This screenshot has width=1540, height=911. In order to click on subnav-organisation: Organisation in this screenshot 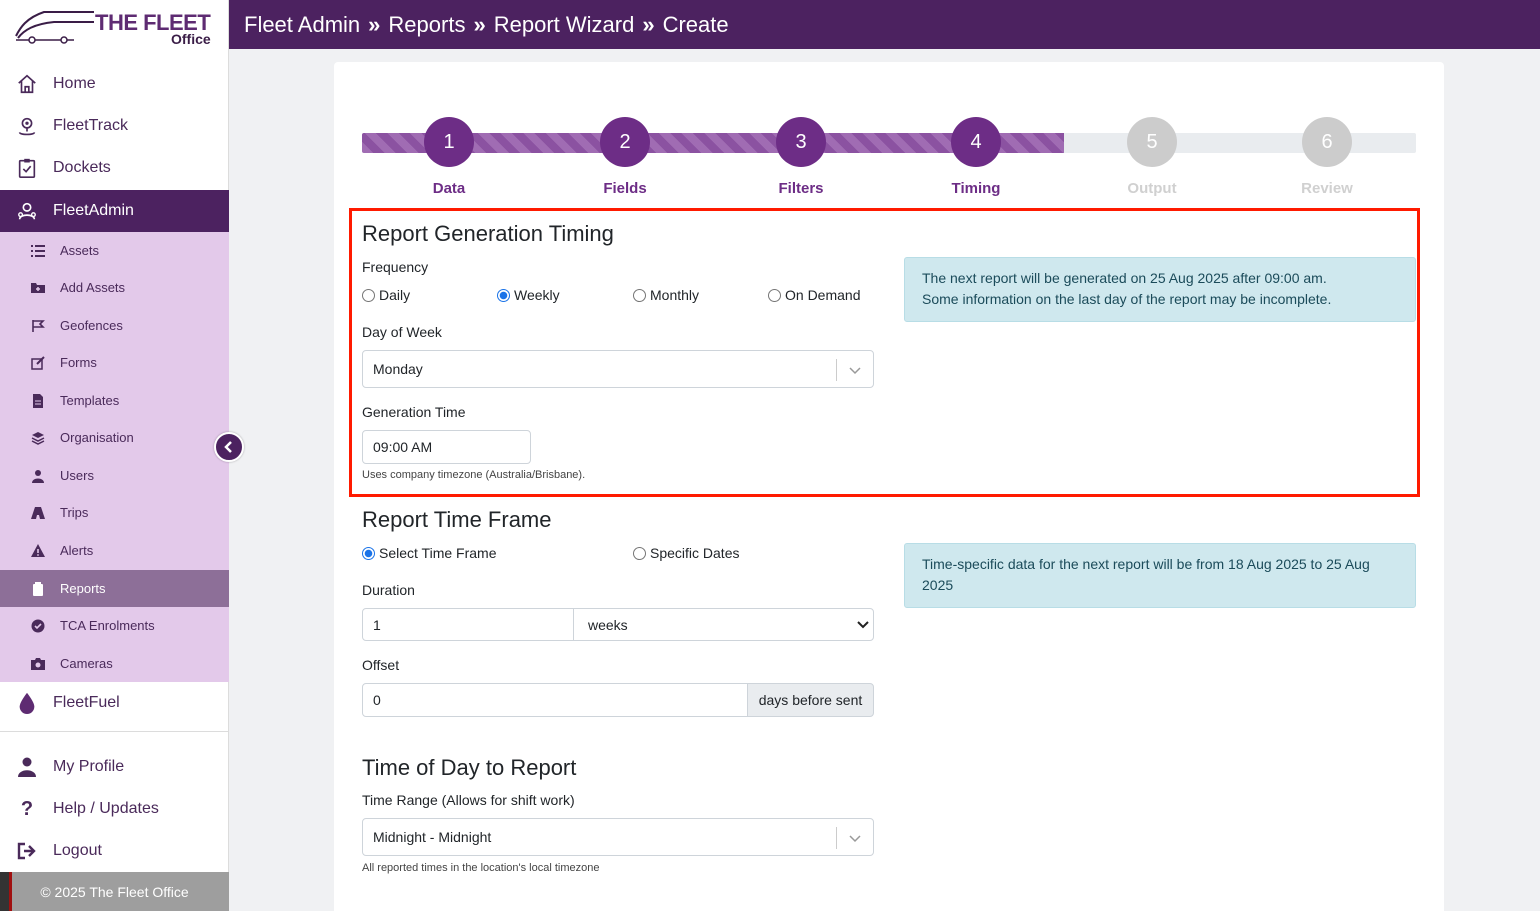, I will do `click(114, 437)`.